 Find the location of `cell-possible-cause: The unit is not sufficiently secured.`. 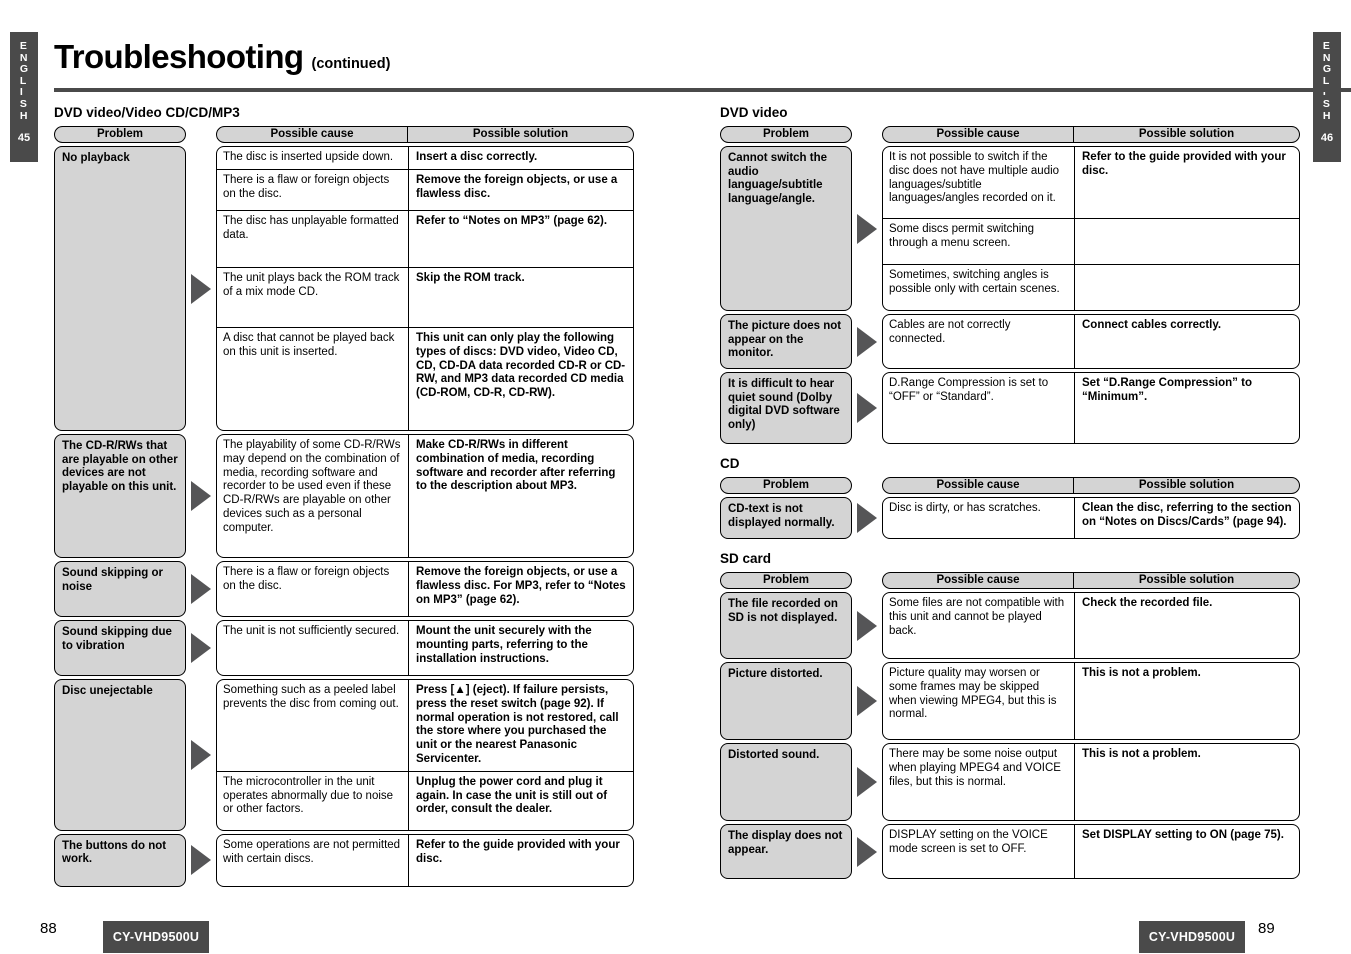

cell-possible-cause: The unit is not sufficiently secured. is located at coordinates (313, 648).